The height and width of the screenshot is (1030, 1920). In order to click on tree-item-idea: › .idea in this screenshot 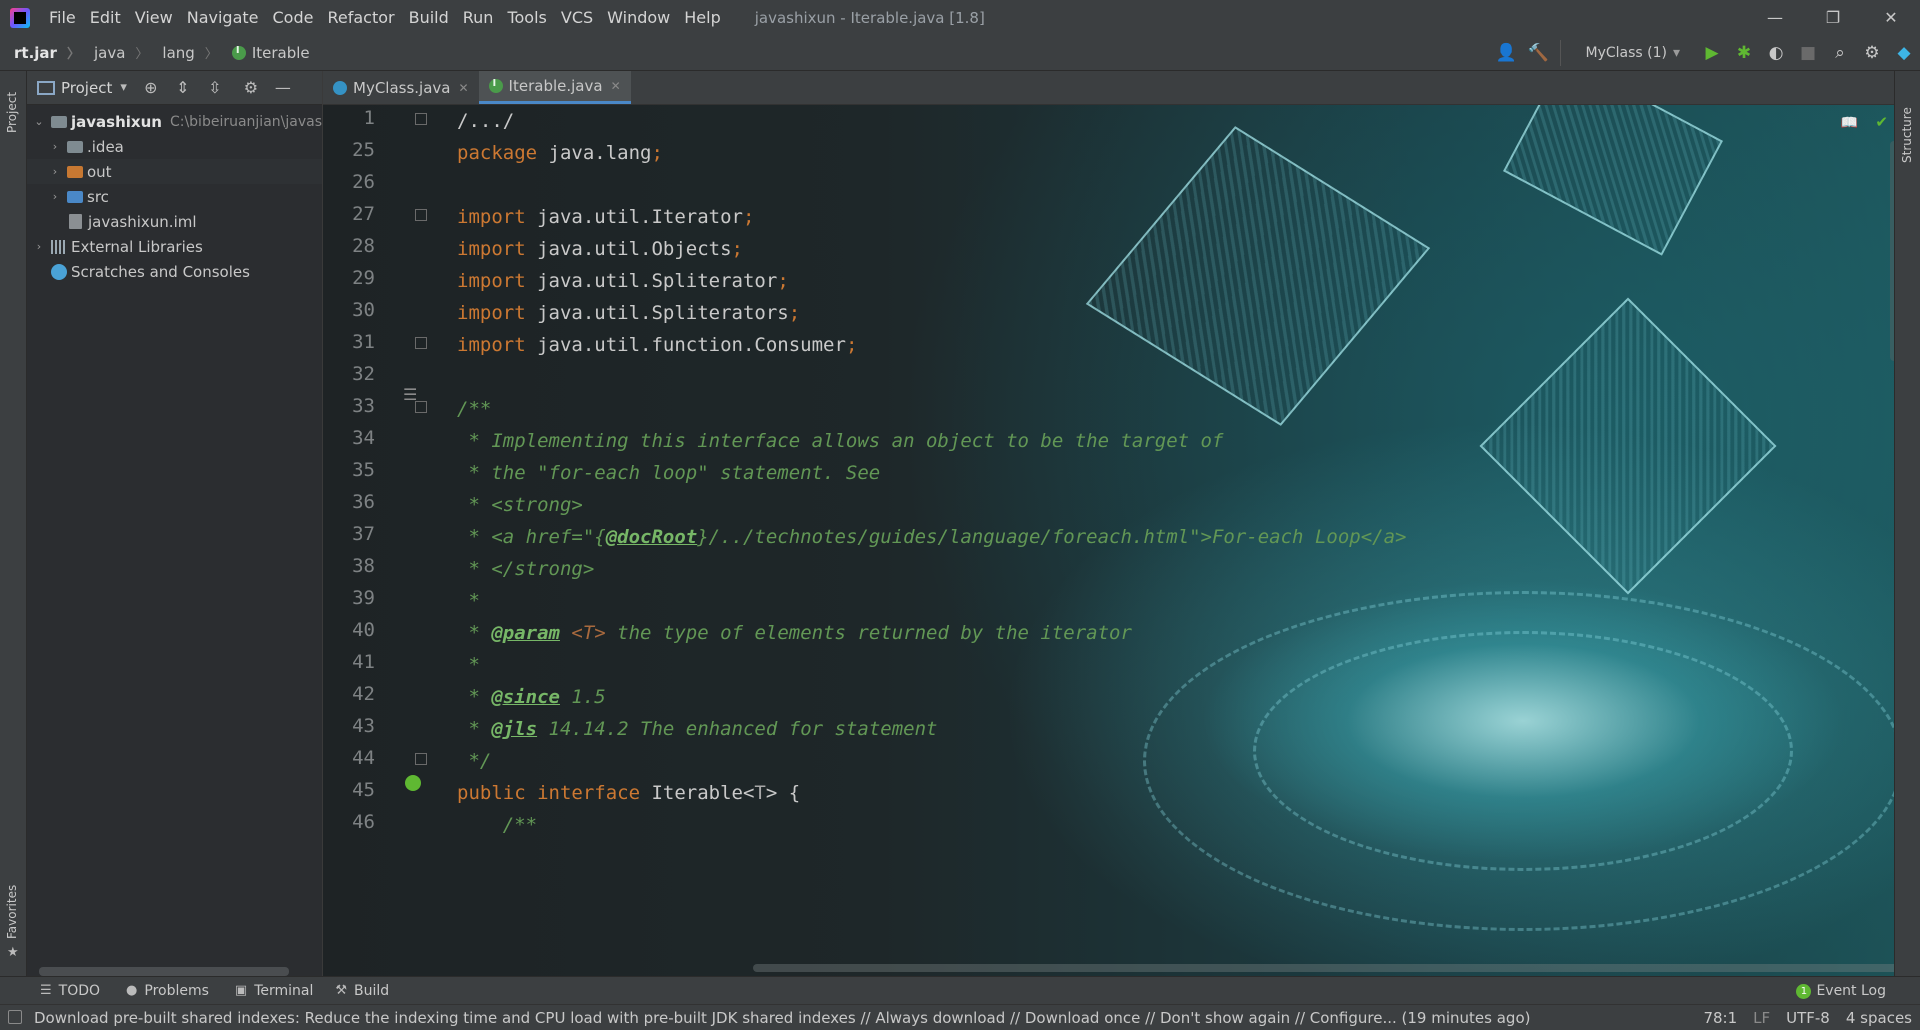, I will do `click(174, 146)`.